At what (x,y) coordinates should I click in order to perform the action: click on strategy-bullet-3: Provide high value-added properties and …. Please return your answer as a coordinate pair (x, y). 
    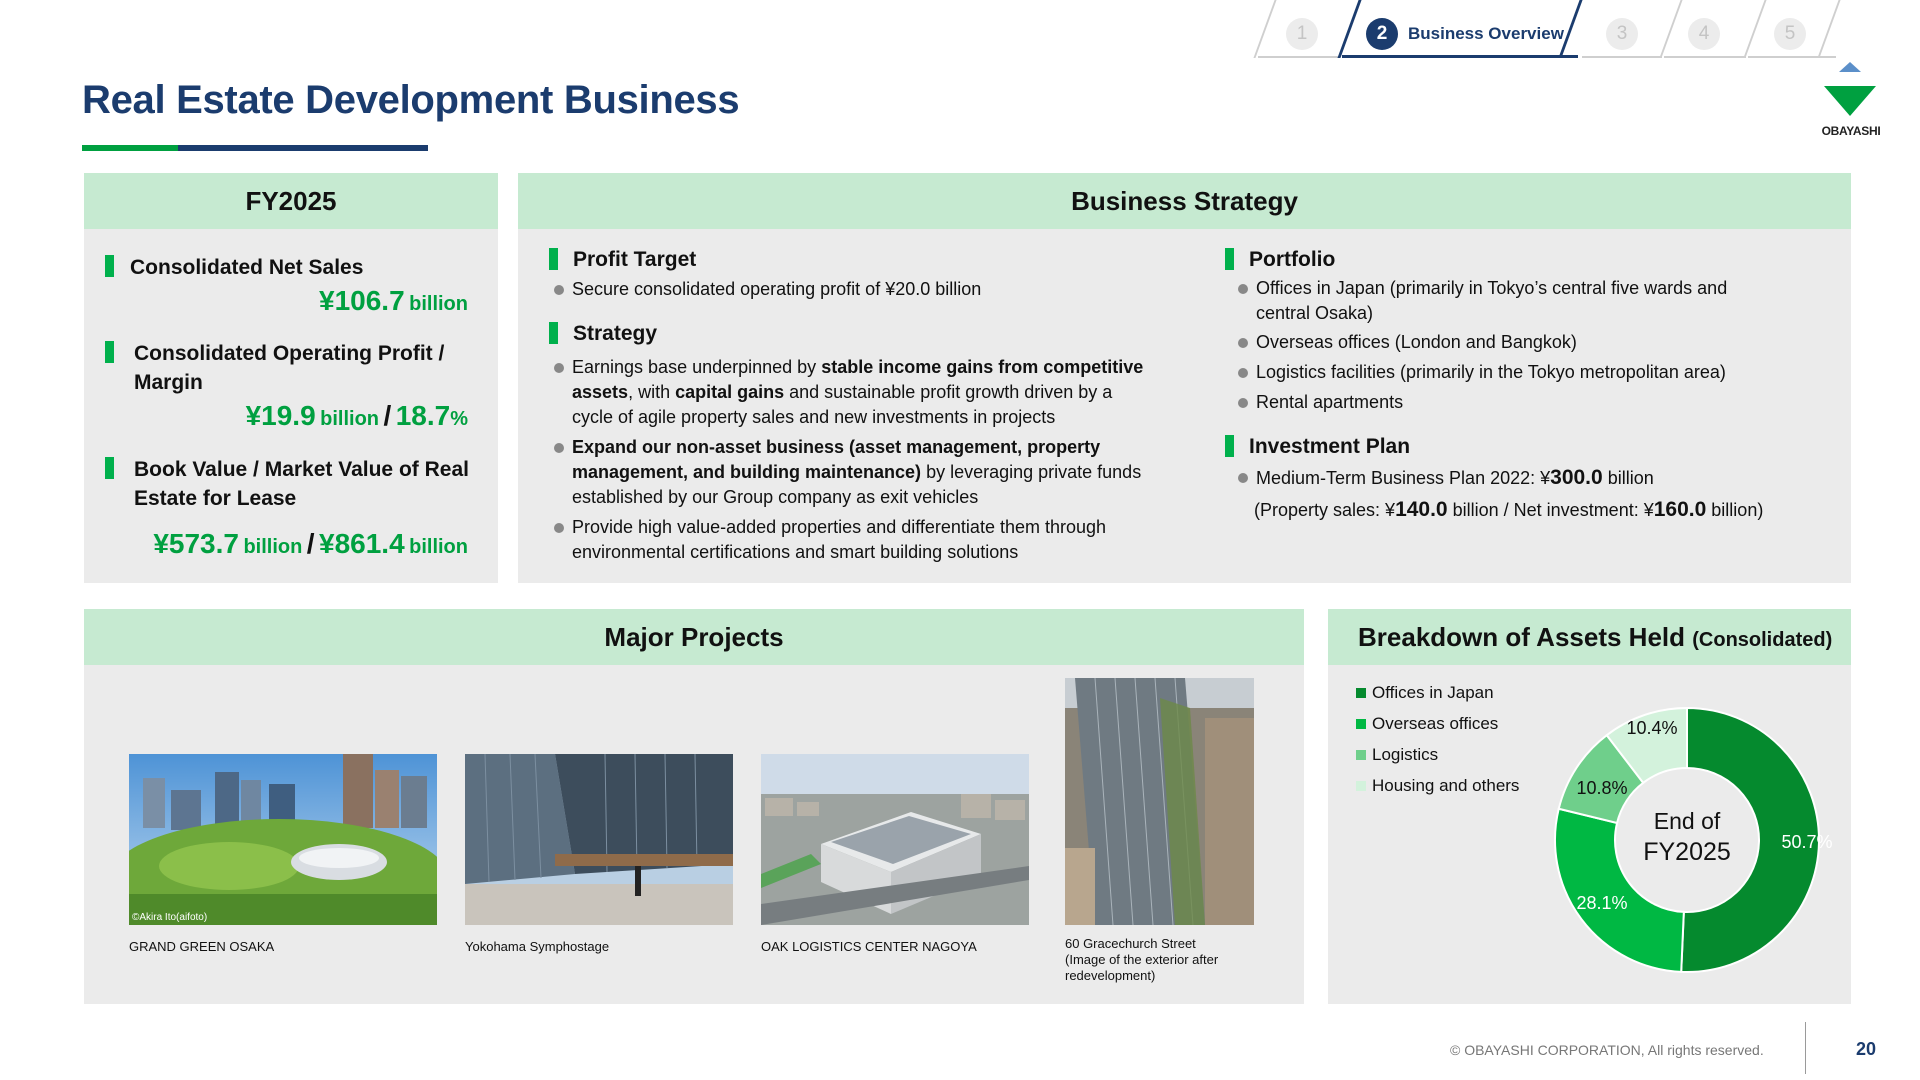
    Looking at the image, I should click on (864, 540).